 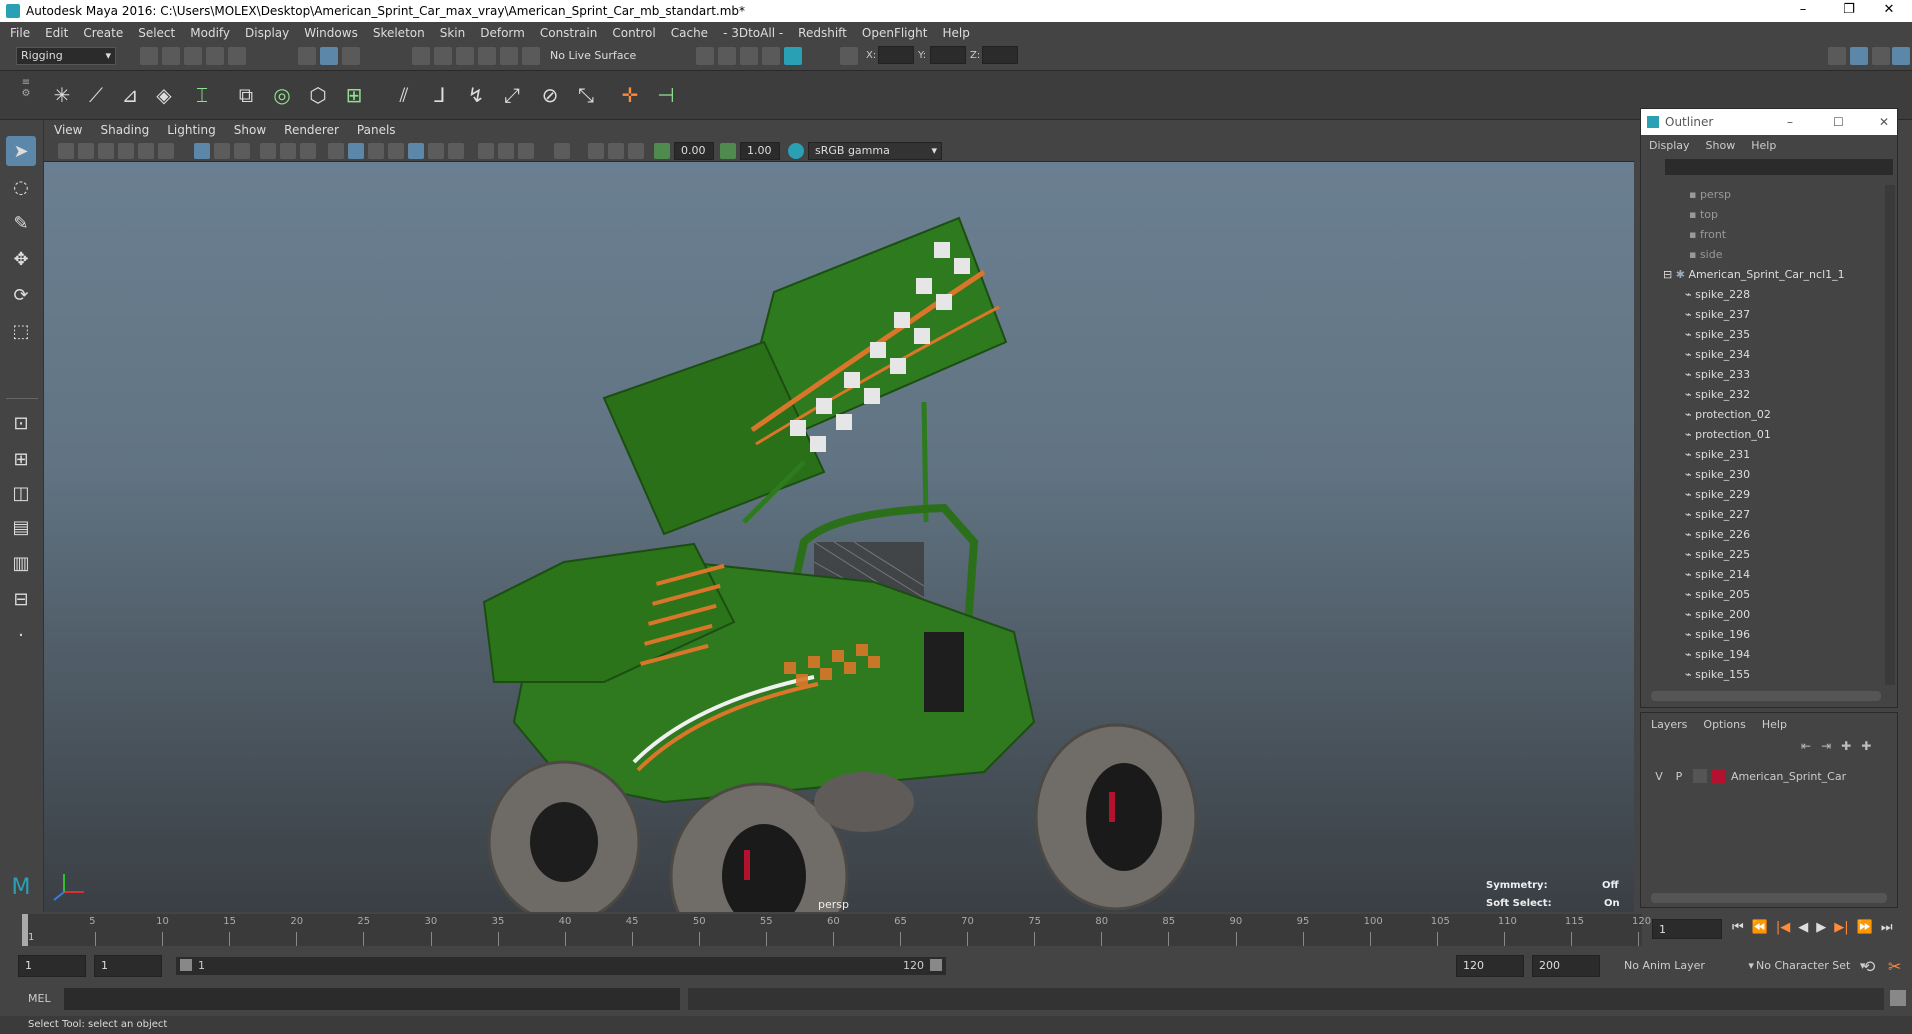 What do you see at coordinates (440, 95) in the screenshot?
I see `paint-weights-icon: ⅃` at bounding box center [440, 95].